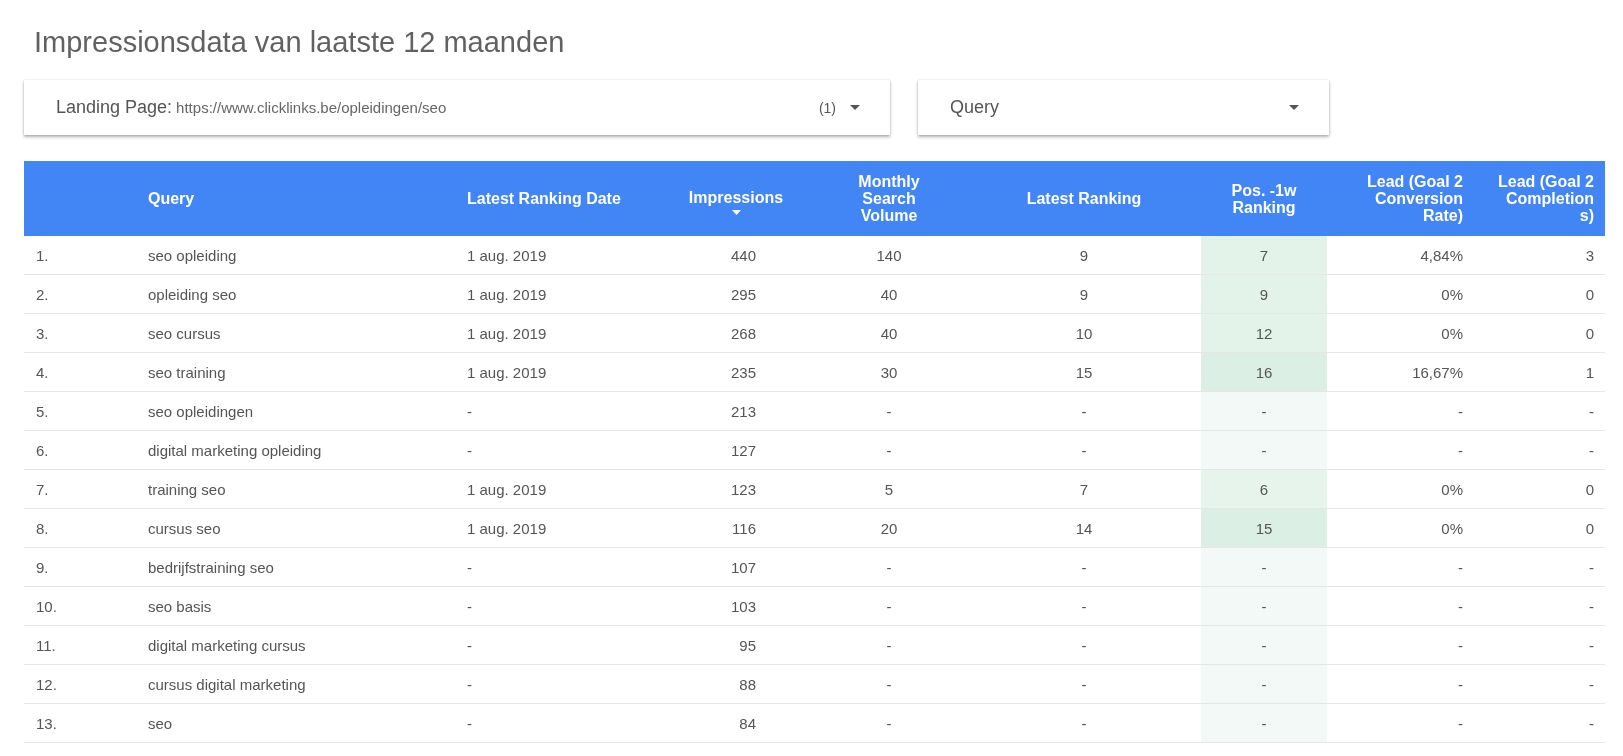  I want to click on row-number: 11., so click(46, 645).